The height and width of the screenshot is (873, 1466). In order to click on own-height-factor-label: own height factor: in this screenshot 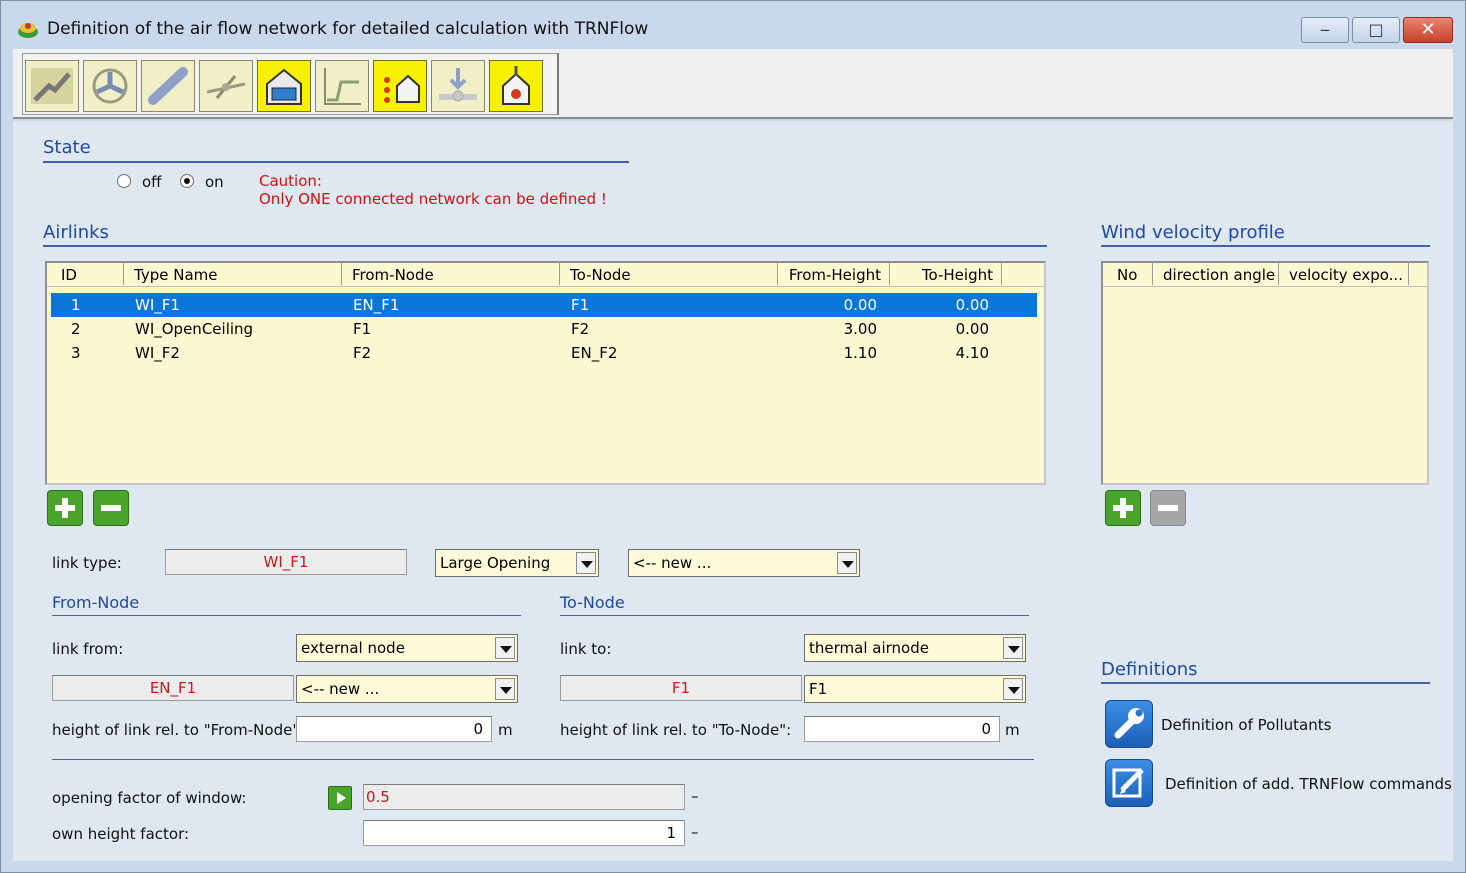, I will do `click(121, 834)`.